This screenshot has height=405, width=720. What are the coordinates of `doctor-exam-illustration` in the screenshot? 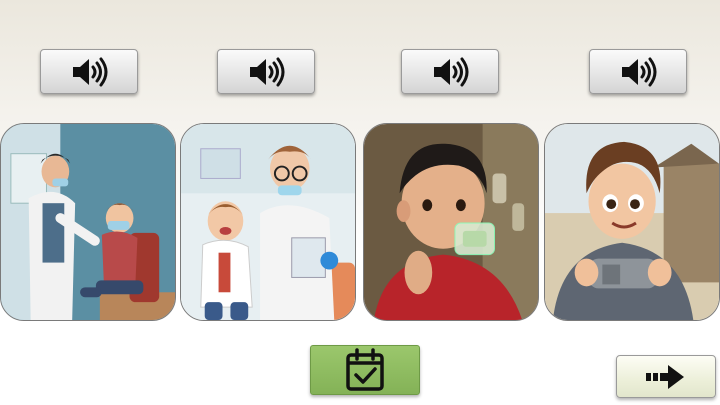 It's located at (88, 222).